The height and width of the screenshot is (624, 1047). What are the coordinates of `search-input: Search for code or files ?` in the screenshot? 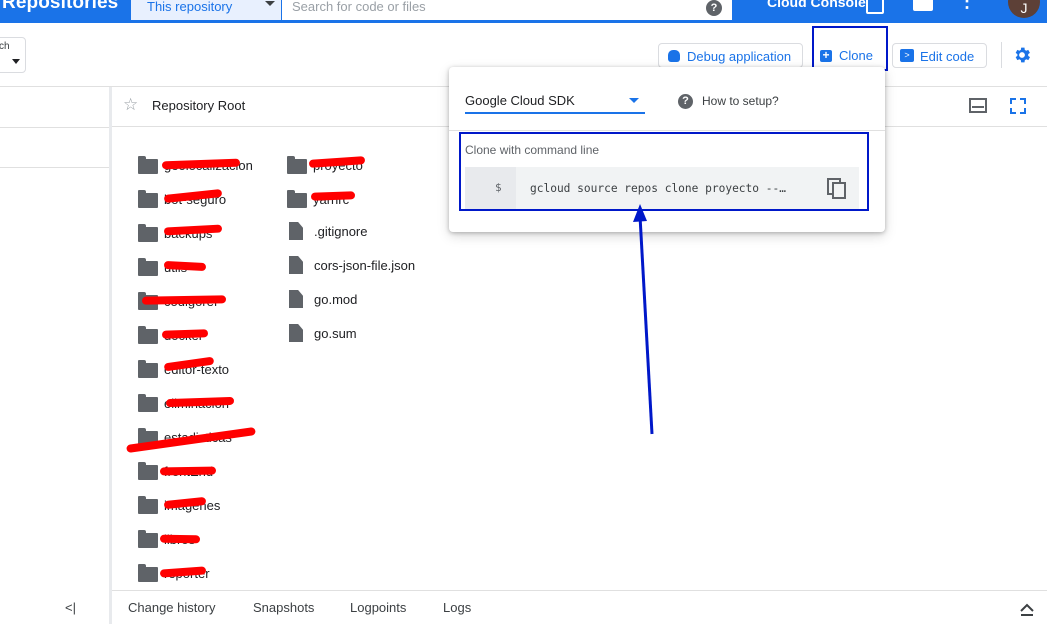 It's located at (507, 10).